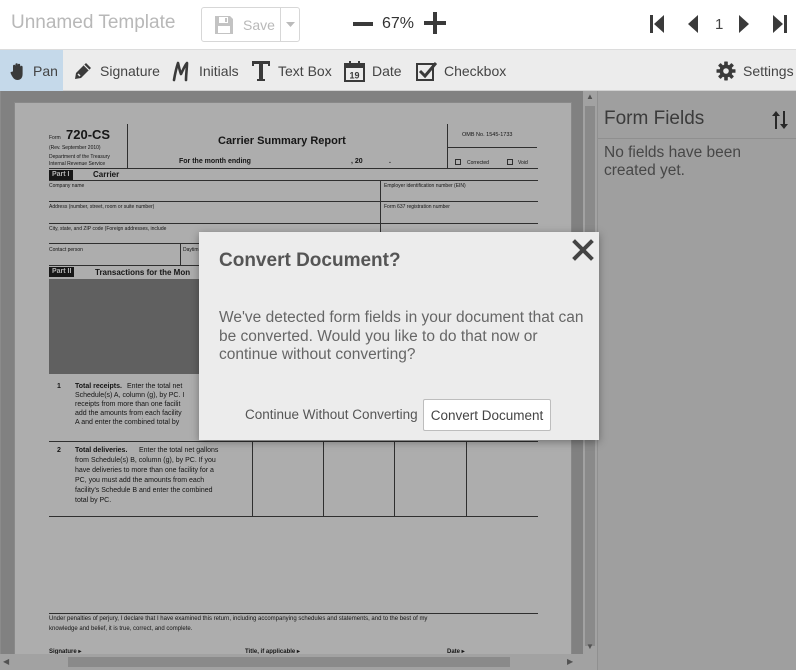 This screenshot has height=670, width=796. What do you see at coordinates (726, 71) in the screenshot?
I see `gear-icon` at bounding box center [726, 71].